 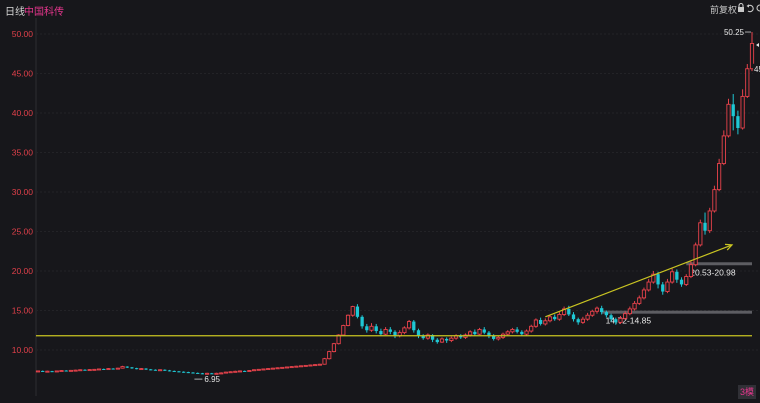 I want to click on y-tick-label: 15.00, so click(x=23, y=311).